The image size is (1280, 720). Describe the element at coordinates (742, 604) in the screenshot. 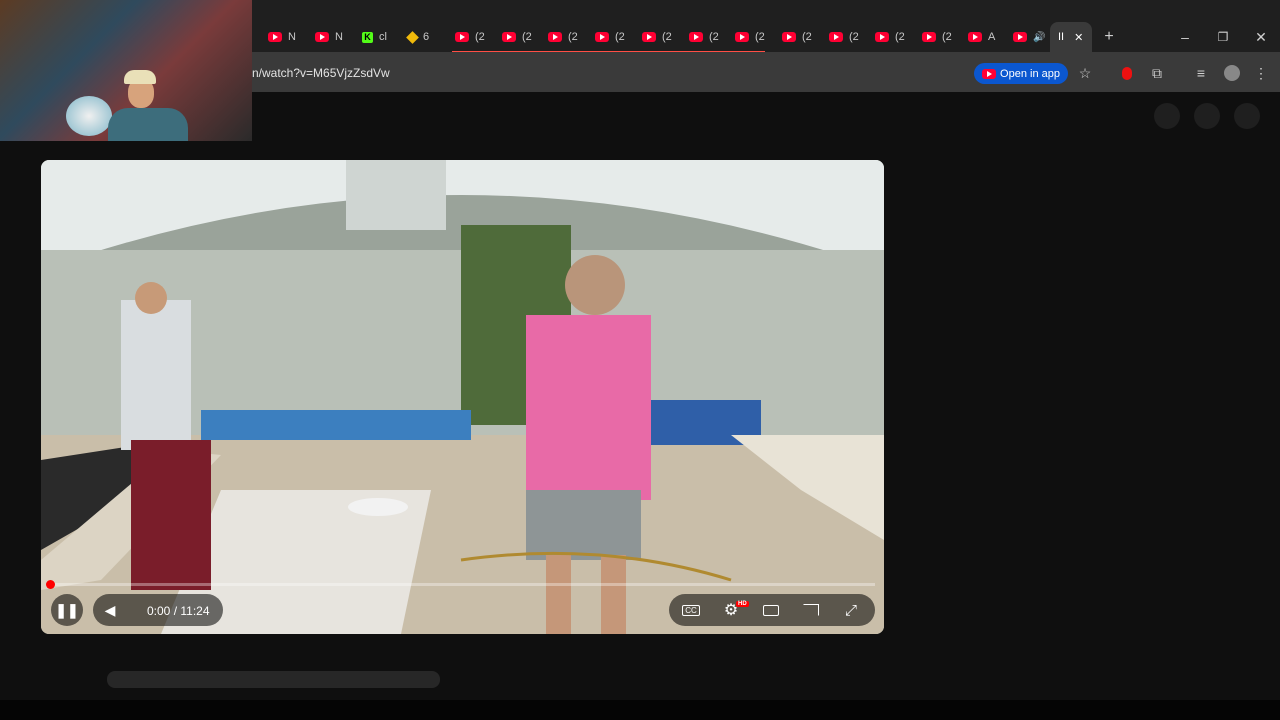

I see `hd-badge: HD` at that location.